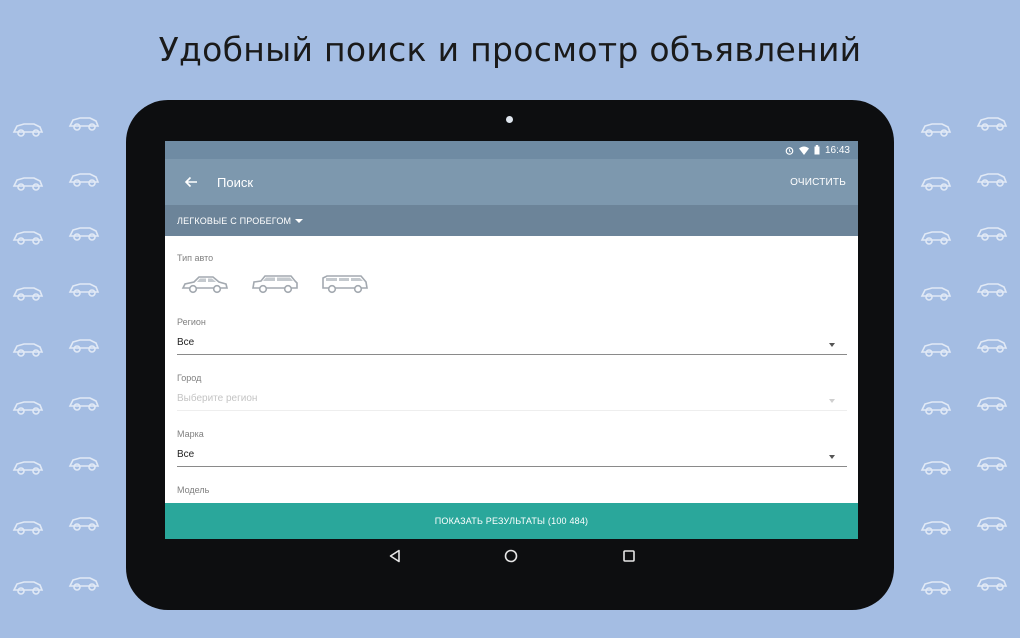  What do you see at coordinates (803, 150) in the screenshot?
I see `wifi-icon` at bounding box center [803, 150].